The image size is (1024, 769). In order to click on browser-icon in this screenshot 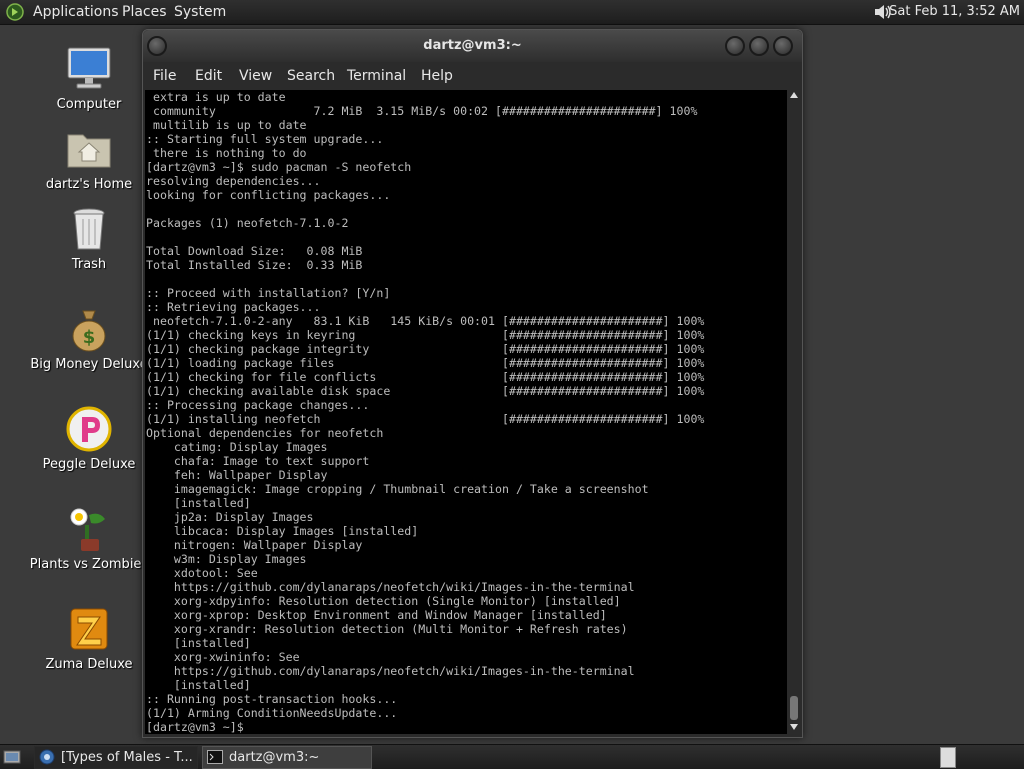, I will do `click(47, 757)`.